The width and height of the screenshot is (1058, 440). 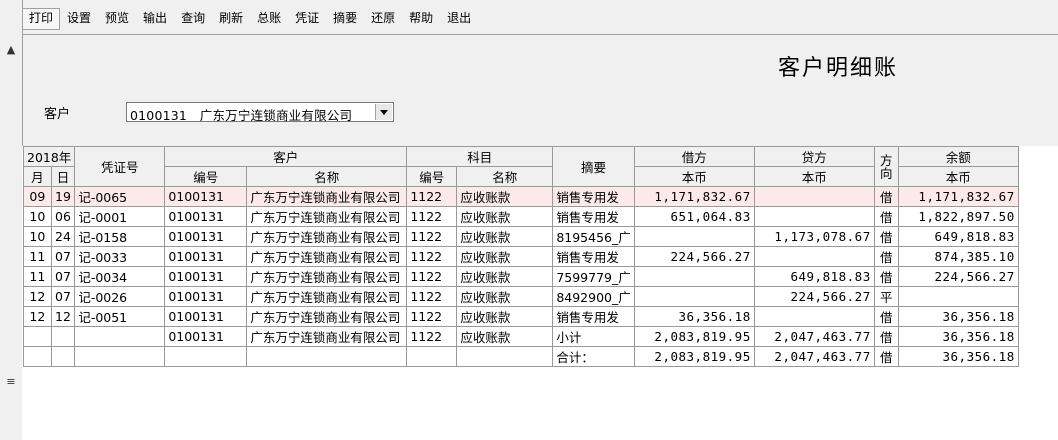 I want to click on cell-summary: 8492900_广, so click(x=593, y=296).